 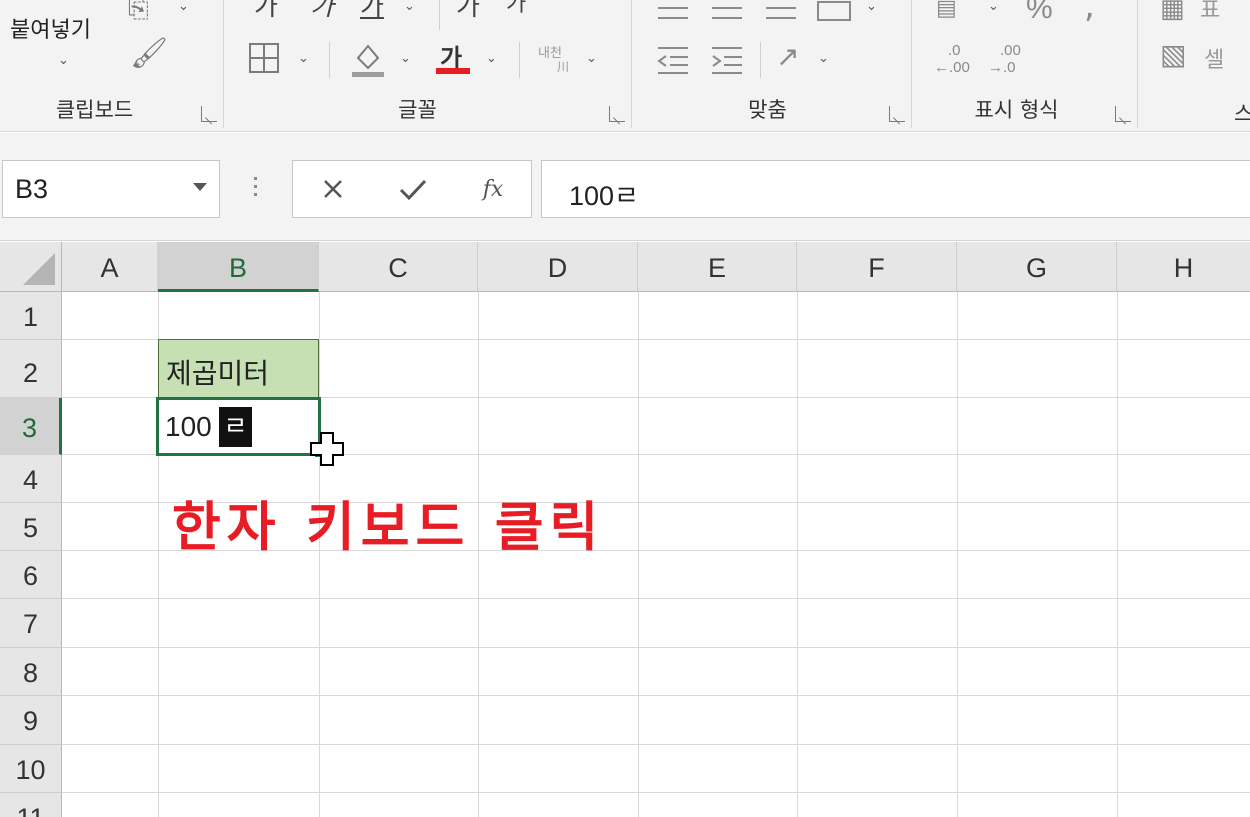 What do you see at coordinates (149, 53) in the screenshot?
I see `format-painter-icon: 🖌` at bounding box center [149, 53].